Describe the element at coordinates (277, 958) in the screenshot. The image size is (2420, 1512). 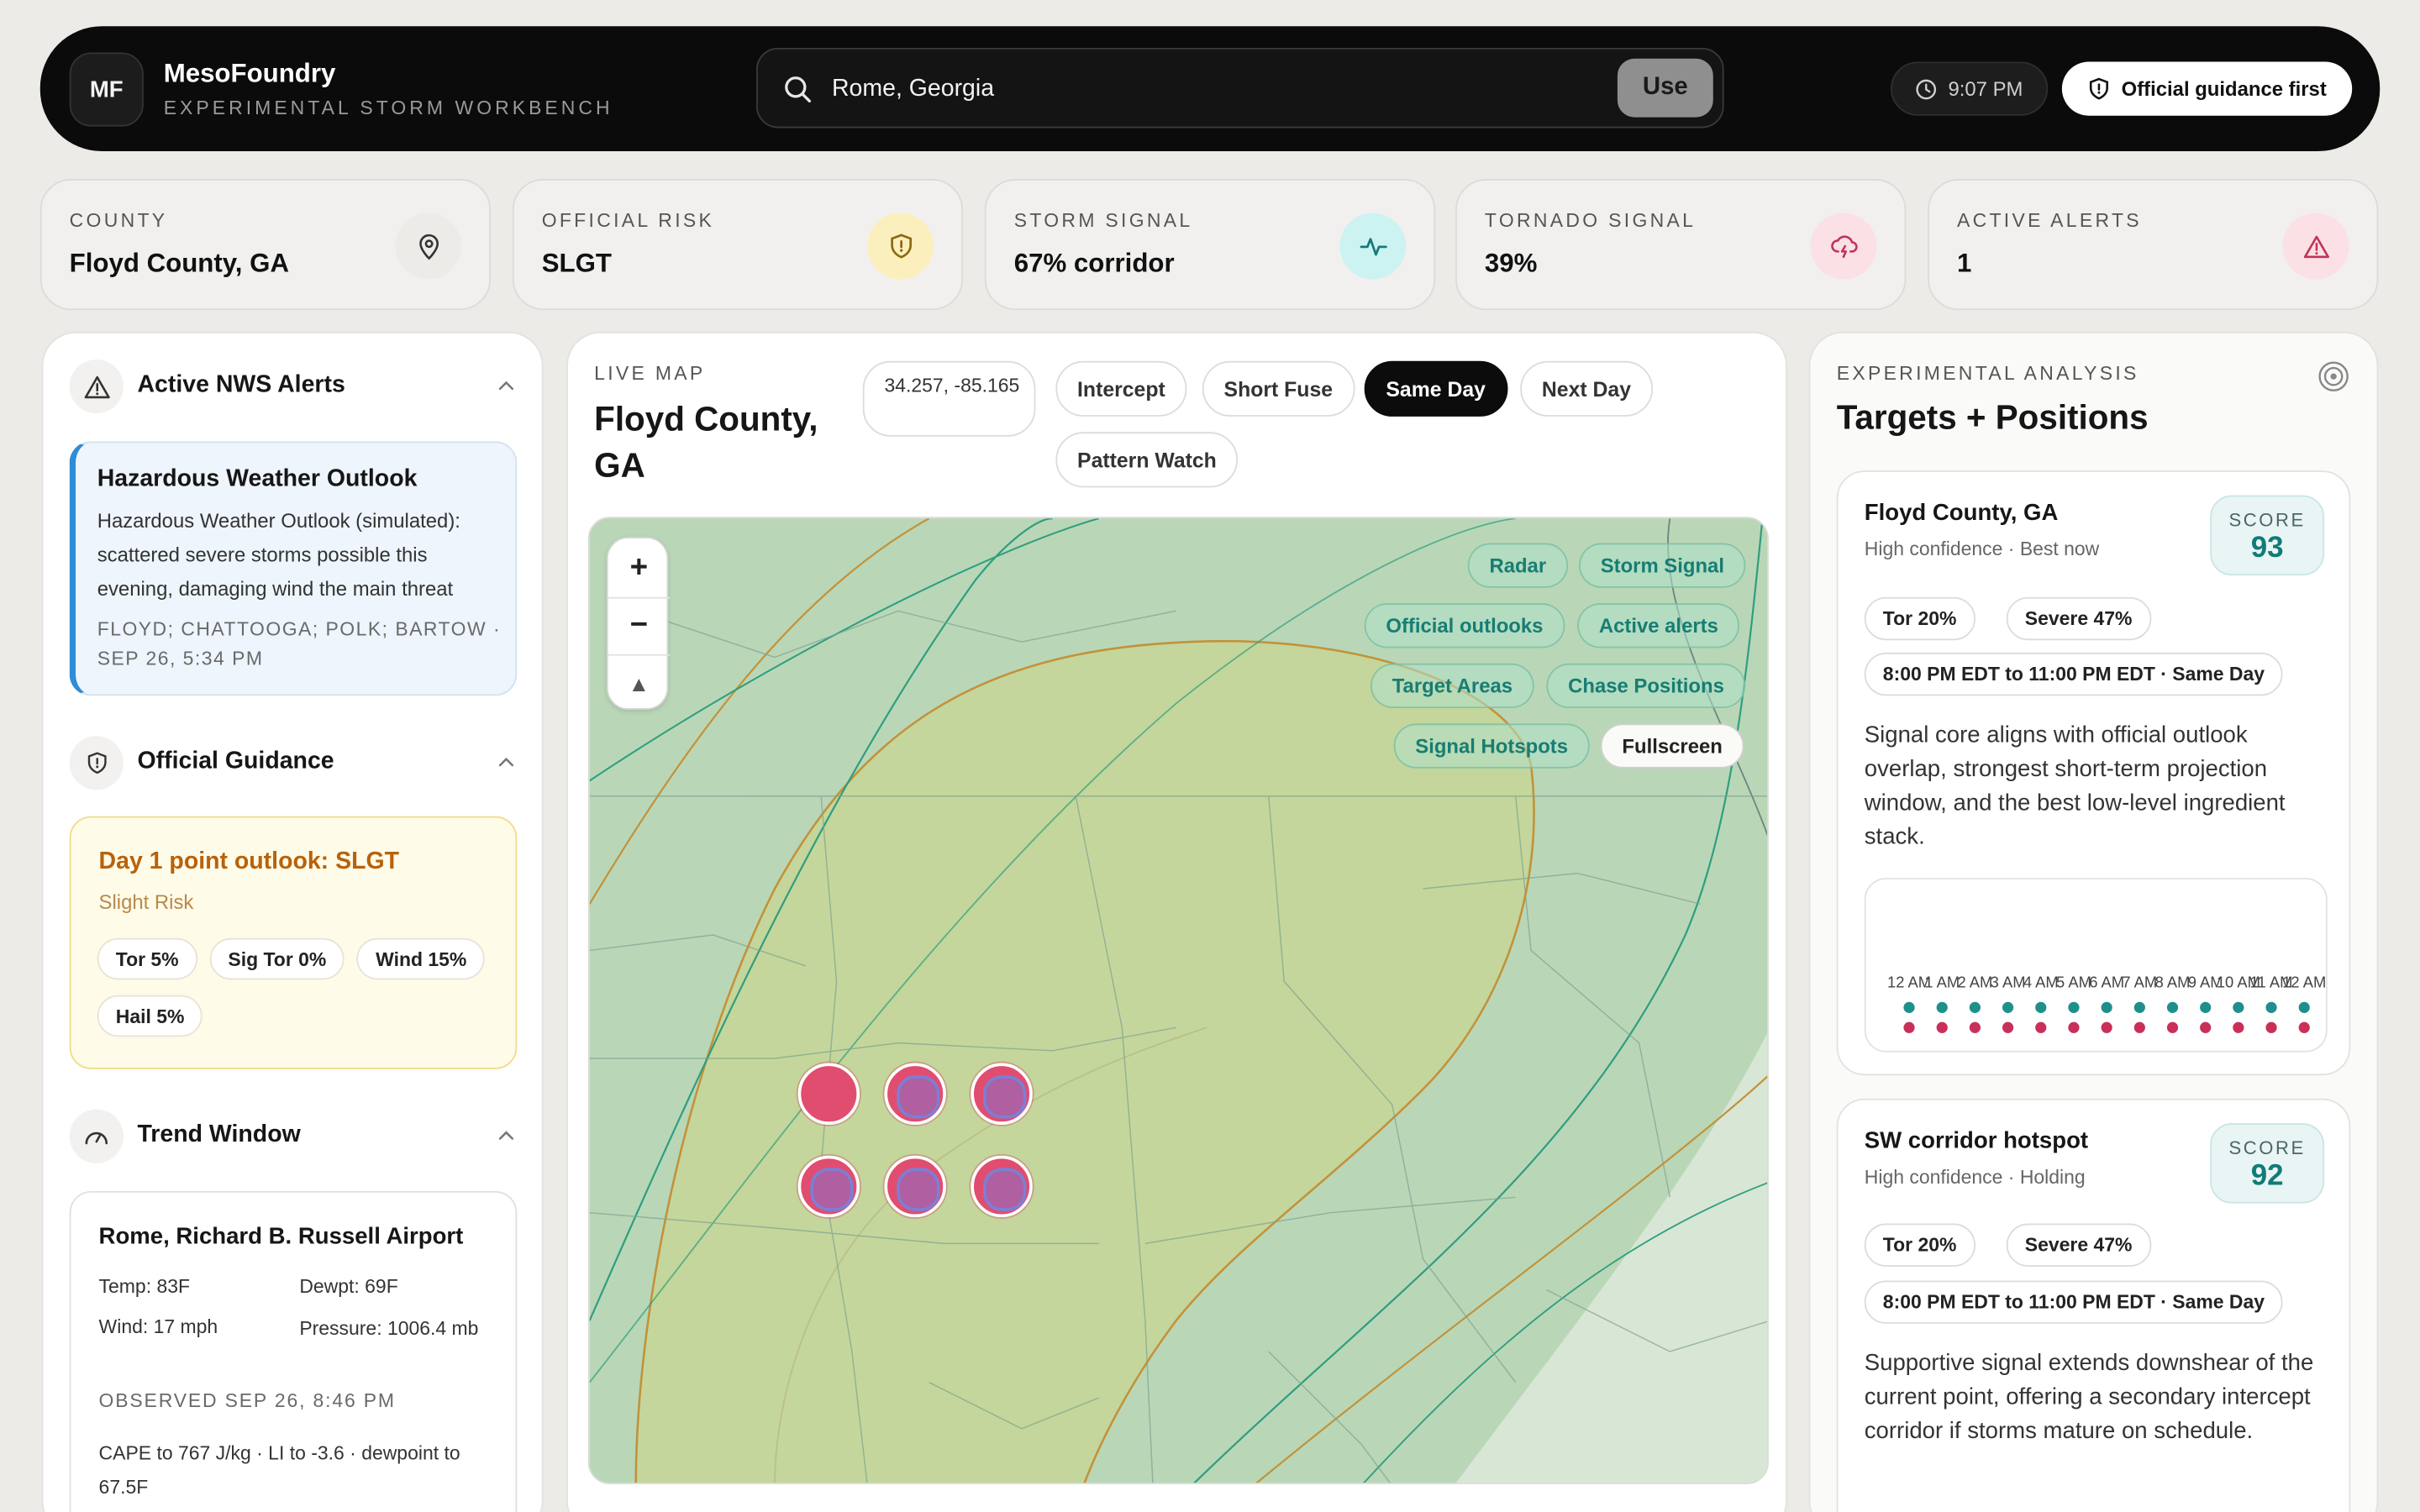
I see `outlook-chip: Sig Tor 0%` at that location.